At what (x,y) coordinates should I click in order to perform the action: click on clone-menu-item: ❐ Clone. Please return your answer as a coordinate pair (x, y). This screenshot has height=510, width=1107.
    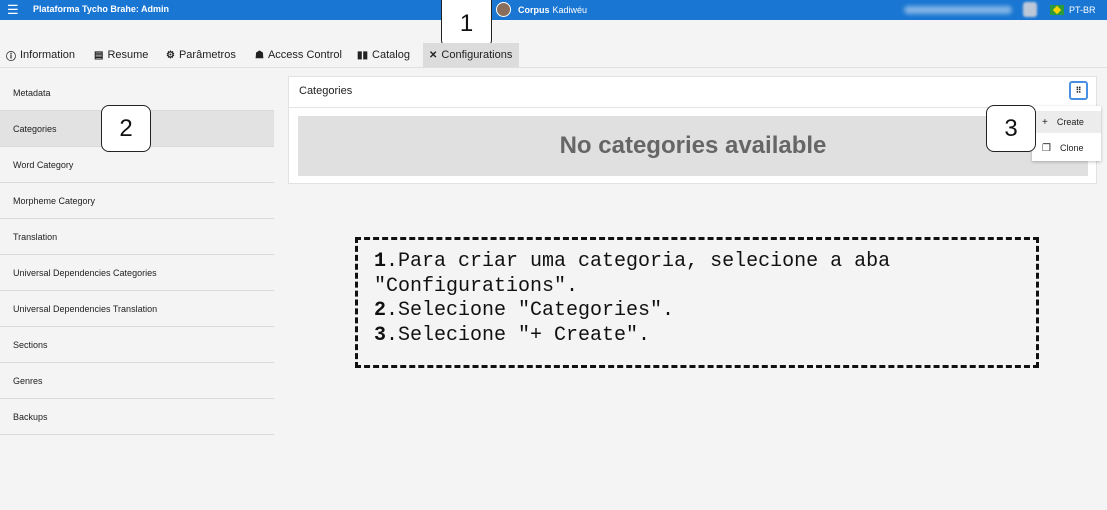
    Looking at the image, I should click on (1066, 148).